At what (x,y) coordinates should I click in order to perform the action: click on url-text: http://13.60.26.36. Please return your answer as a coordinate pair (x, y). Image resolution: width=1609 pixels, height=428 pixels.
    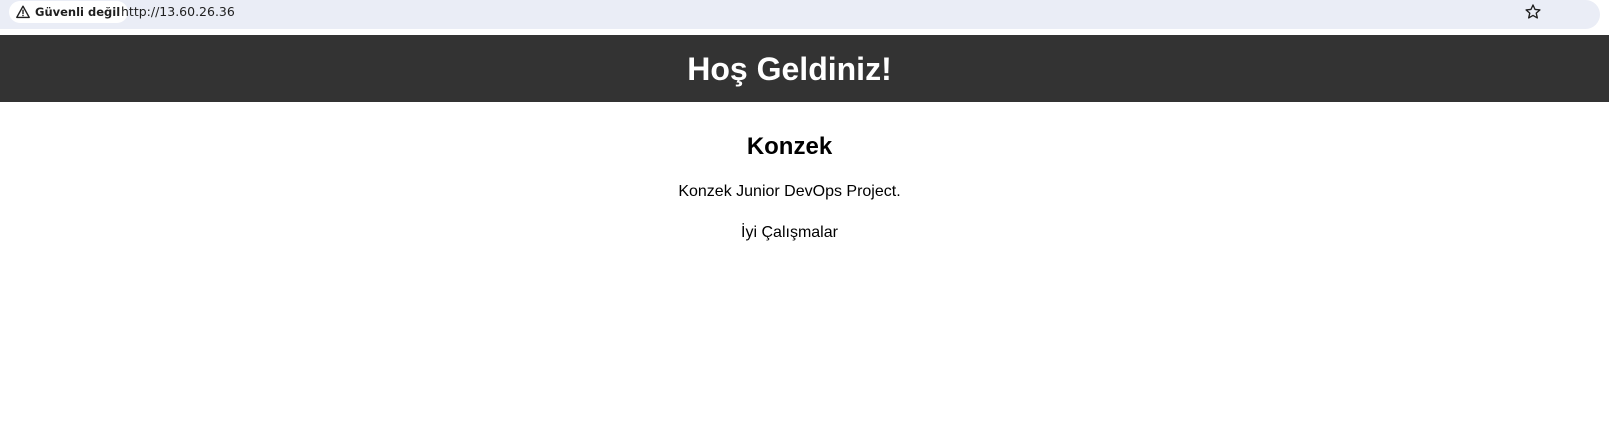
    Looking at the image, I should click on (178, 11).